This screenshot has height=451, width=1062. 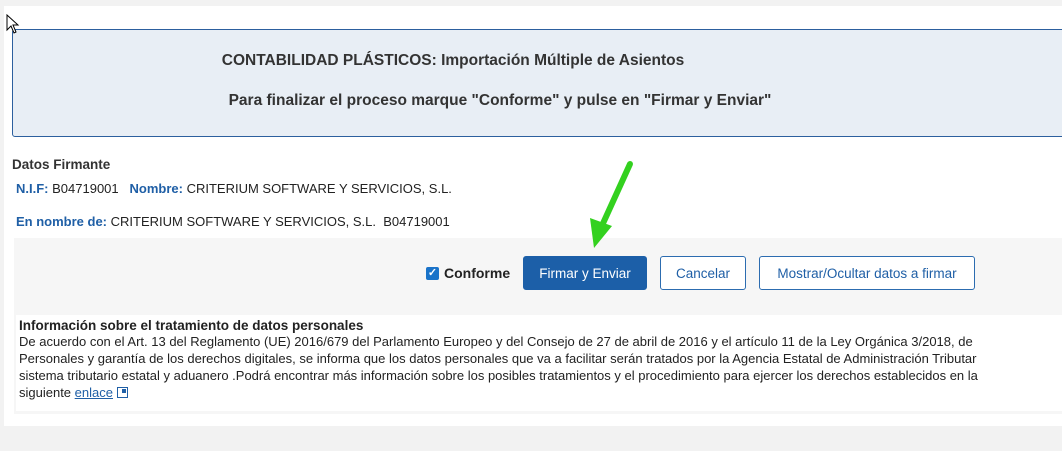 What do you see at coordinates (45, 392) in the screenshot?
I see `privacy-prefix: siguiente` at bounding box center [45, 392].